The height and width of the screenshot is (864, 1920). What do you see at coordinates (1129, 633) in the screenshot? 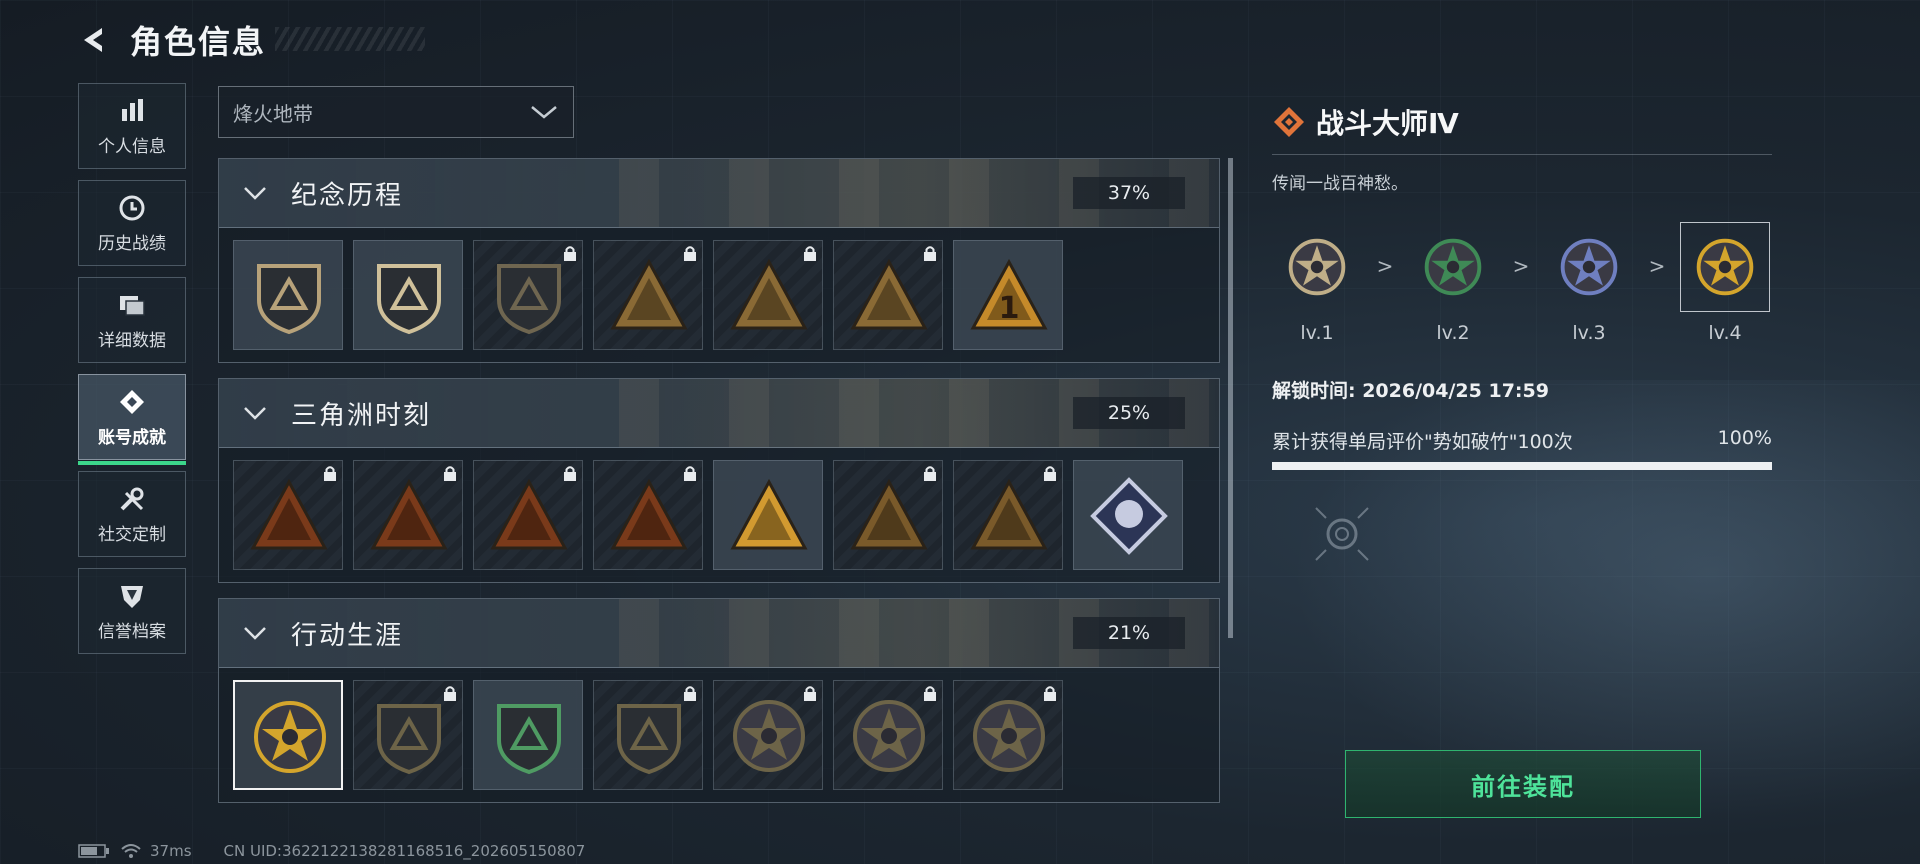
I see `section-percent: 21%` at bounding box center [1129, 633].